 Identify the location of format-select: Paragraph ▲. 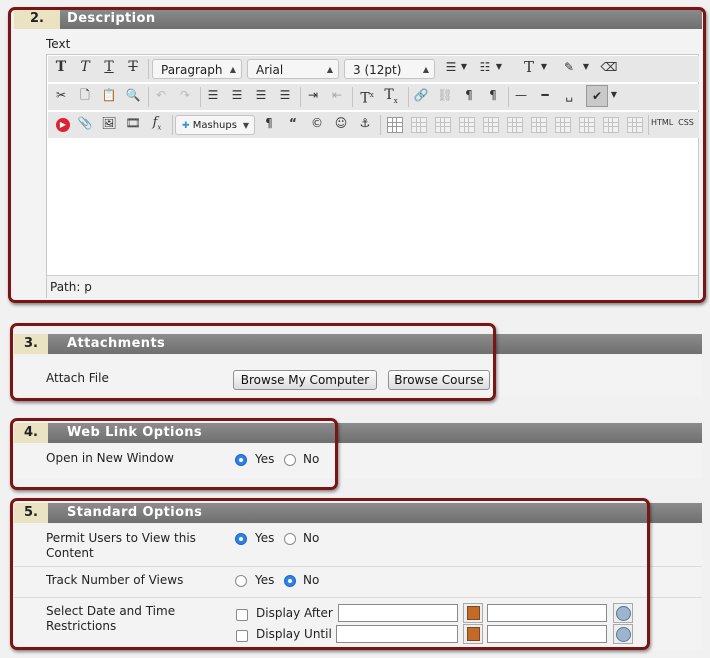
(197, 69).